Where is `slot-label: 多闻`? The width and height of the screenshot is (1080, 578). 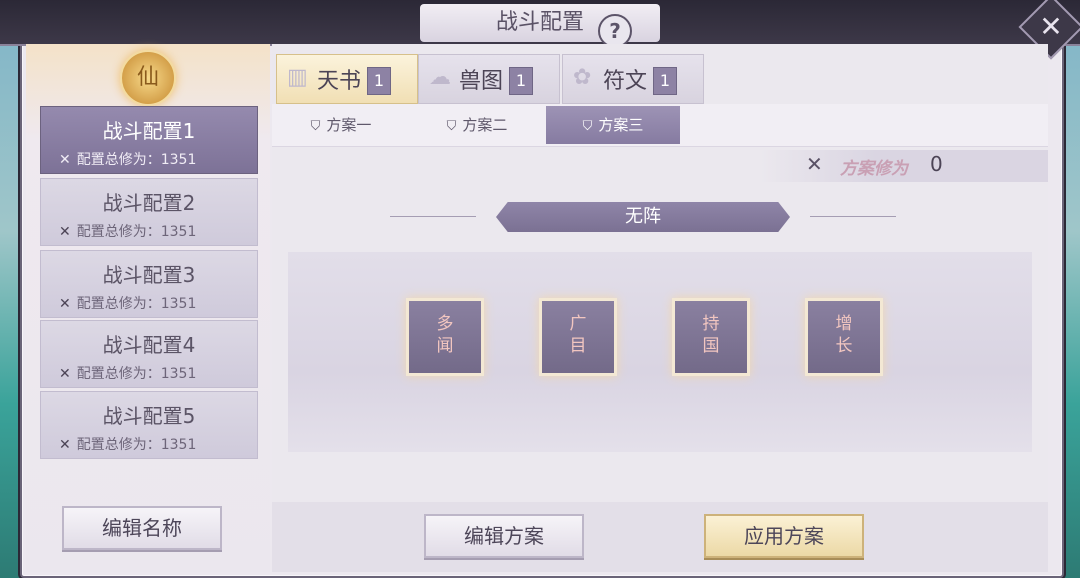 slot-label: 多闻 is located at coordinates (445, 335).